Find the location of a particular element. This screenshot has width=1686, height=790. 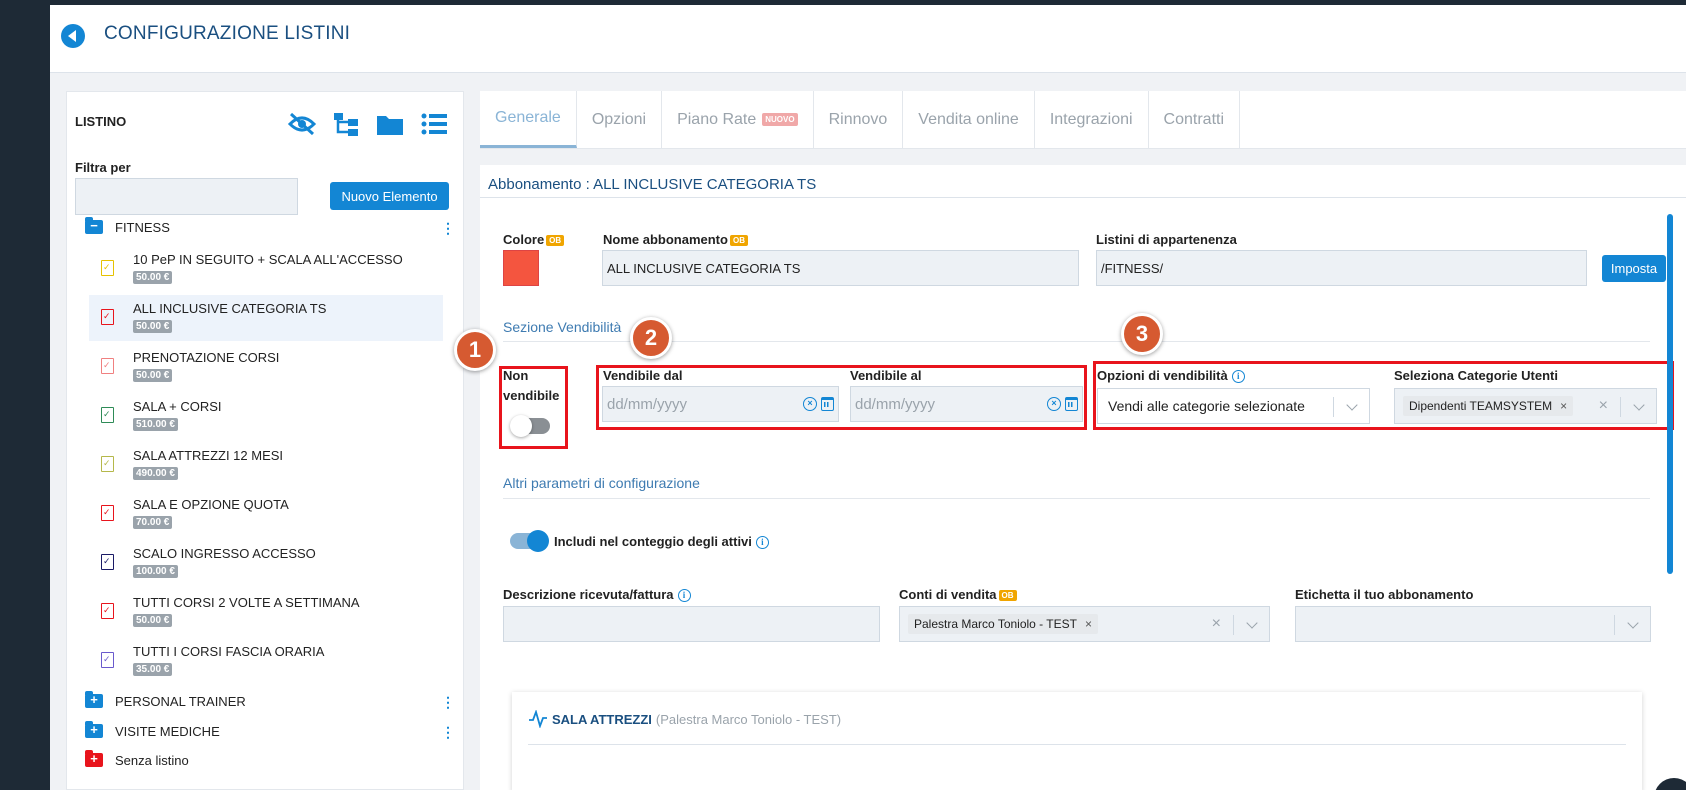

highlight-box-opzioni is located at coordinates (1383, 395).